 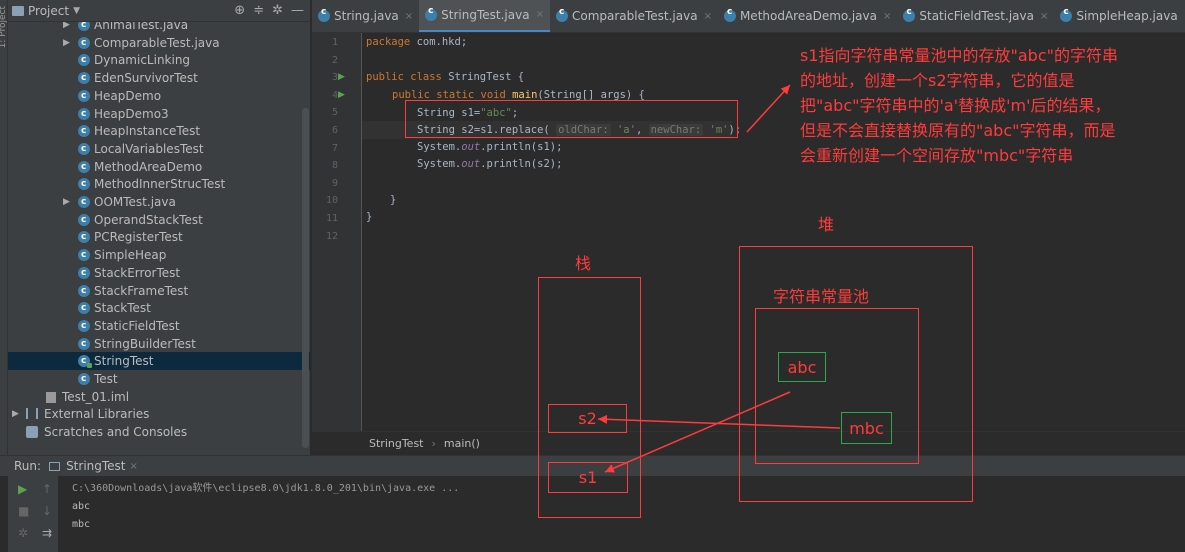 I want to click on s2-label: s2, so click(x=587, y=418).